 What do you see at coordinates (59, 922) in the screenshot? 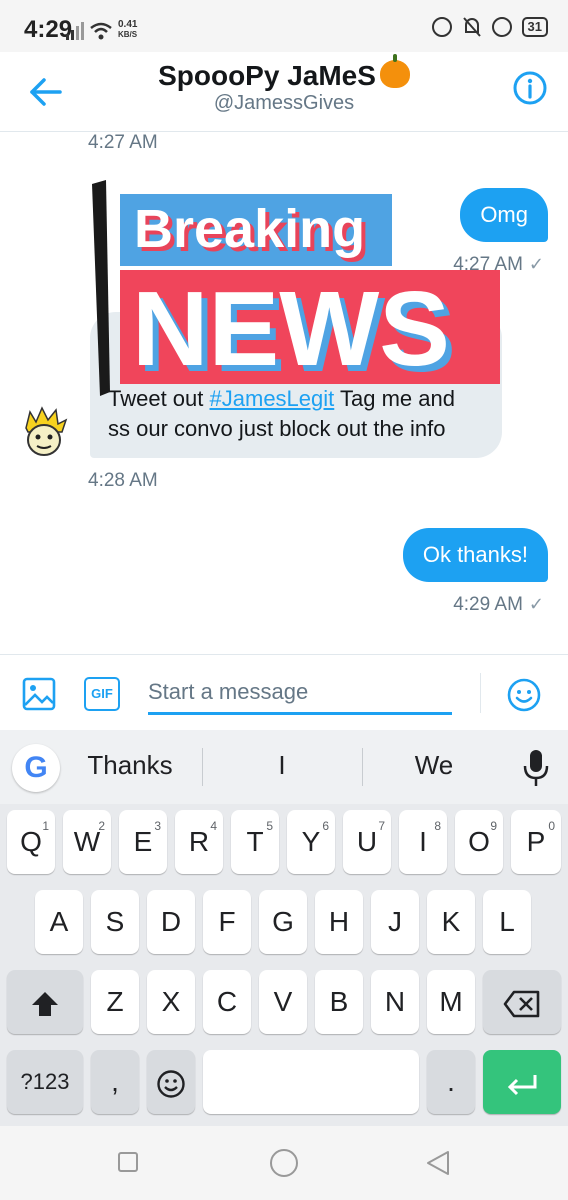
I see `key-a: A` at bounding box center [59, 922].